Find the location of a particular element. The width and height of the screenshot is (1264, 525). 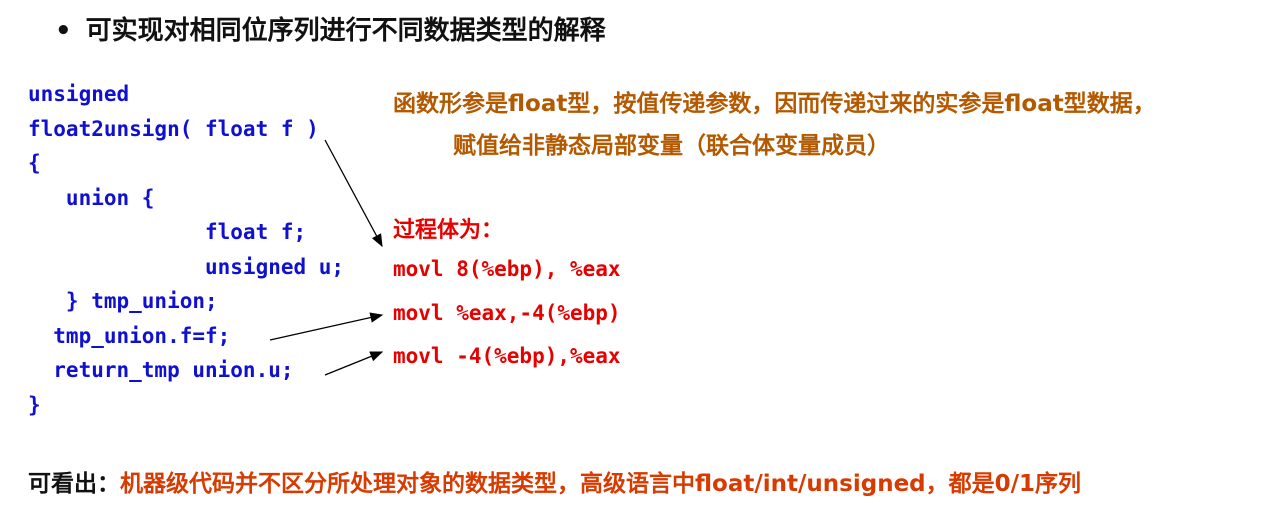

arrow-return is located at coordinates (354, 363).